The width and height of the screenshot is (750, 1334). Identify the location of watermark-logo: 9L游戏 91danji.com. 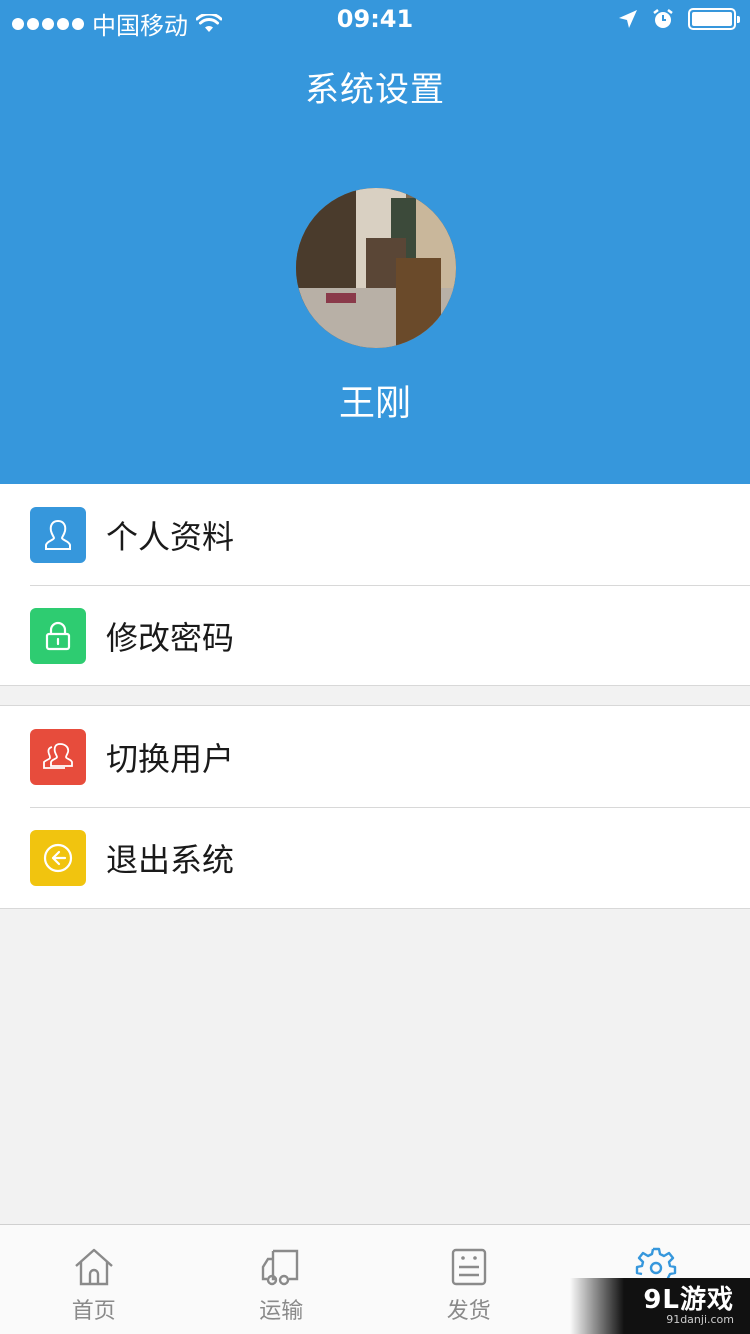
(660, 1306).